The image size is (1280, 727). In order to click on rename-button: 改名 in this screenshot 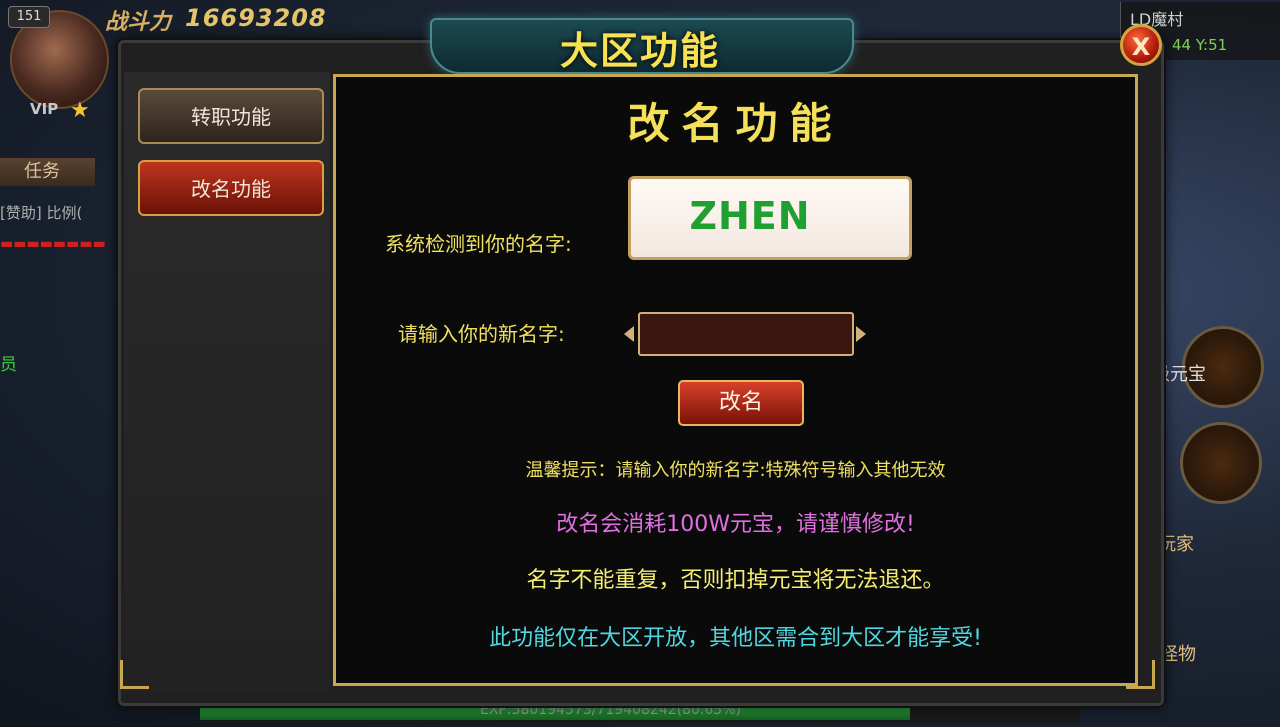, I will do `click(741, 403)`.